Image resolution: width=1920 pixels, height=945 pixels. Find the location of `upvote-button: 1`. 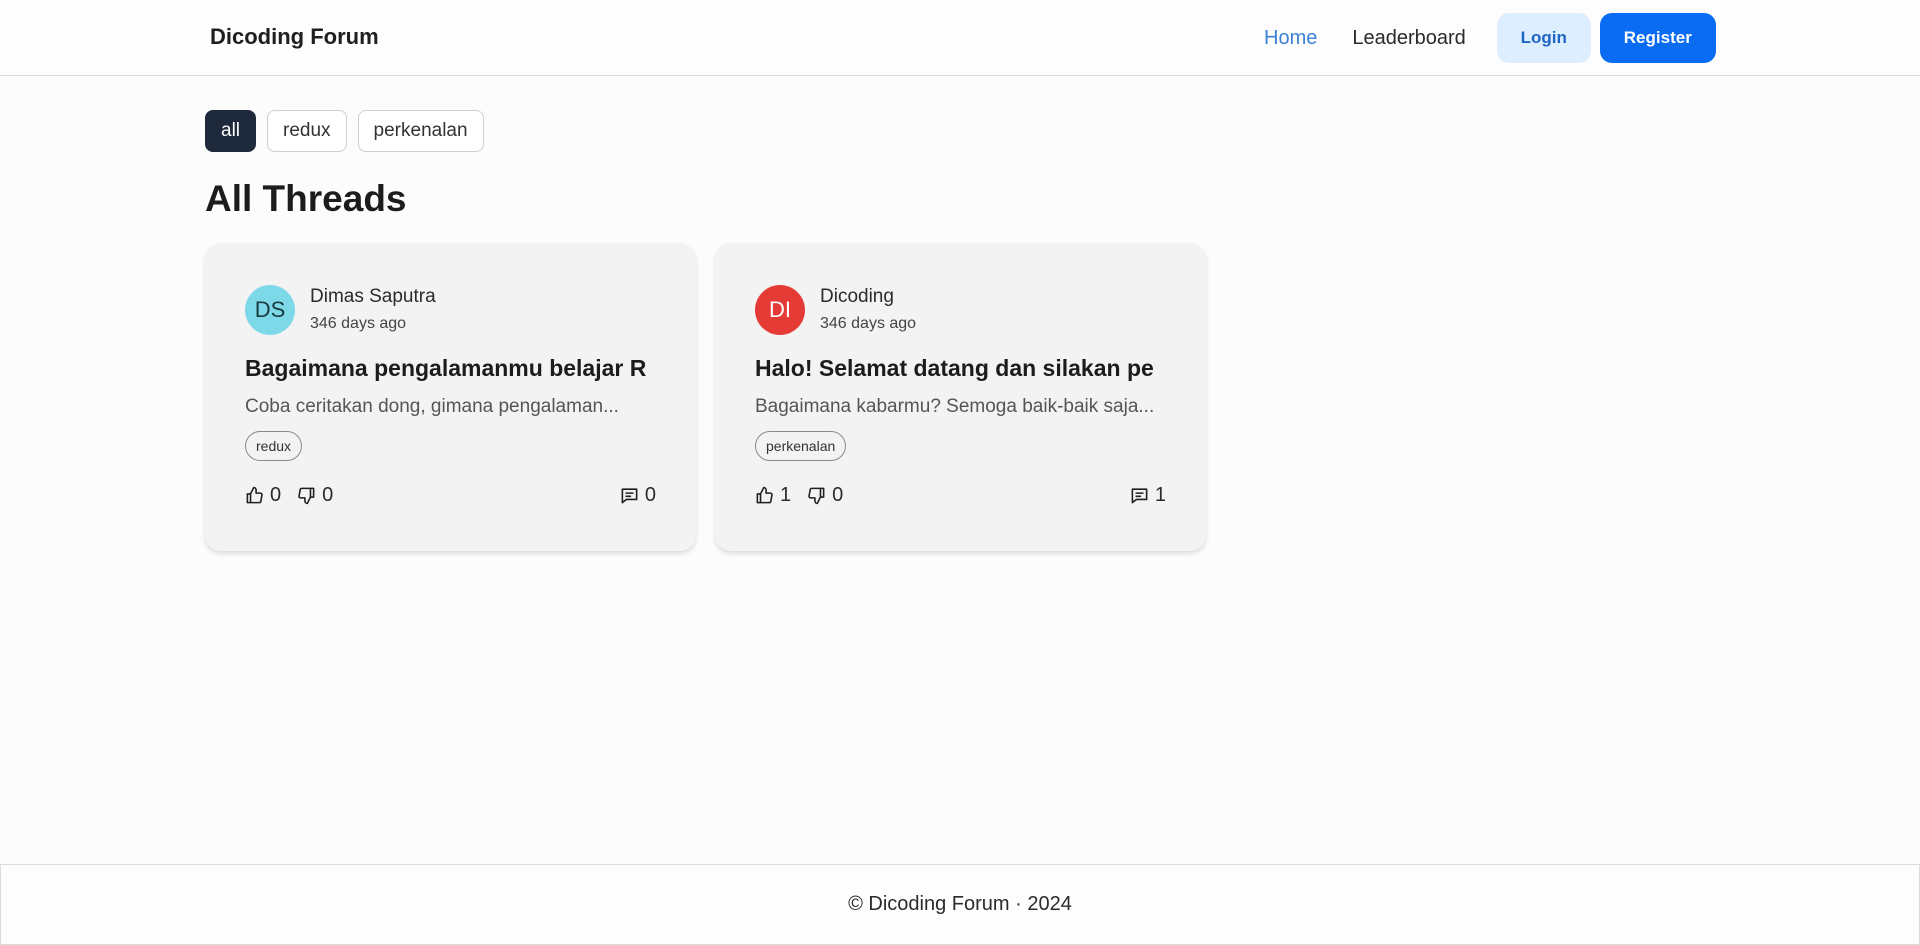

upvote-button: 1 is located at coordinates (773, 495).